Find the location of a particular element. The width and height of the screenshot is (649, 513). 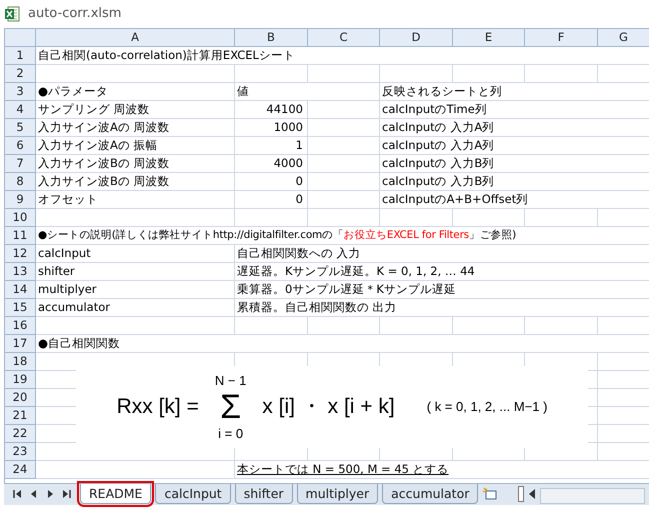

cell-text: 入力サイン波Aの 周波数 is located at coordinates (135, 128).